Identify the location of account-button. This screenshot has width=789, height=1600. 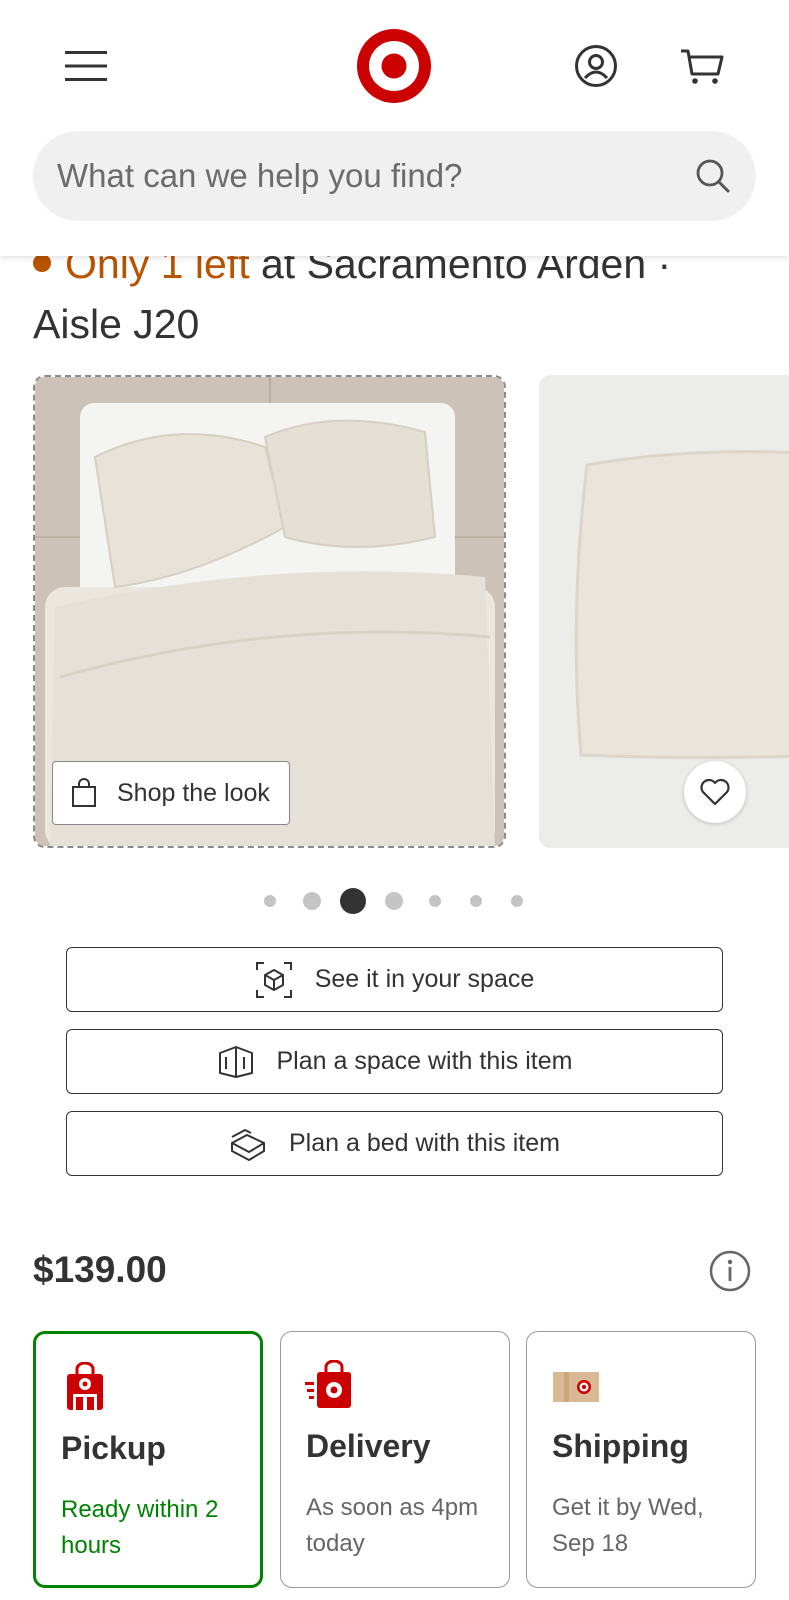
(596, 66).